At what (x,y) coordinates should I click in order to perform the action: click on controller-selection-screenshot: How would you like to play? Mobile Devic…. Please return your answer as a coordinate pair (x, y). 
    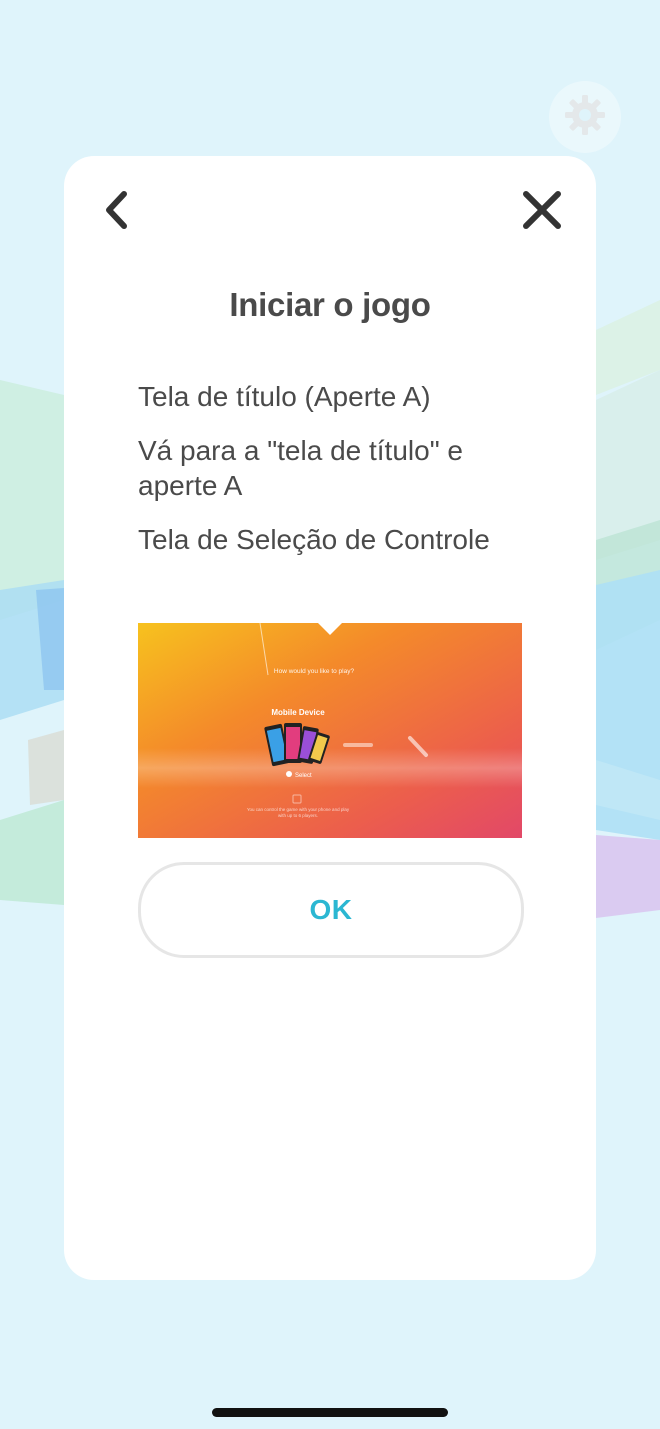
    Looking at the image, I should click on (330, 730).